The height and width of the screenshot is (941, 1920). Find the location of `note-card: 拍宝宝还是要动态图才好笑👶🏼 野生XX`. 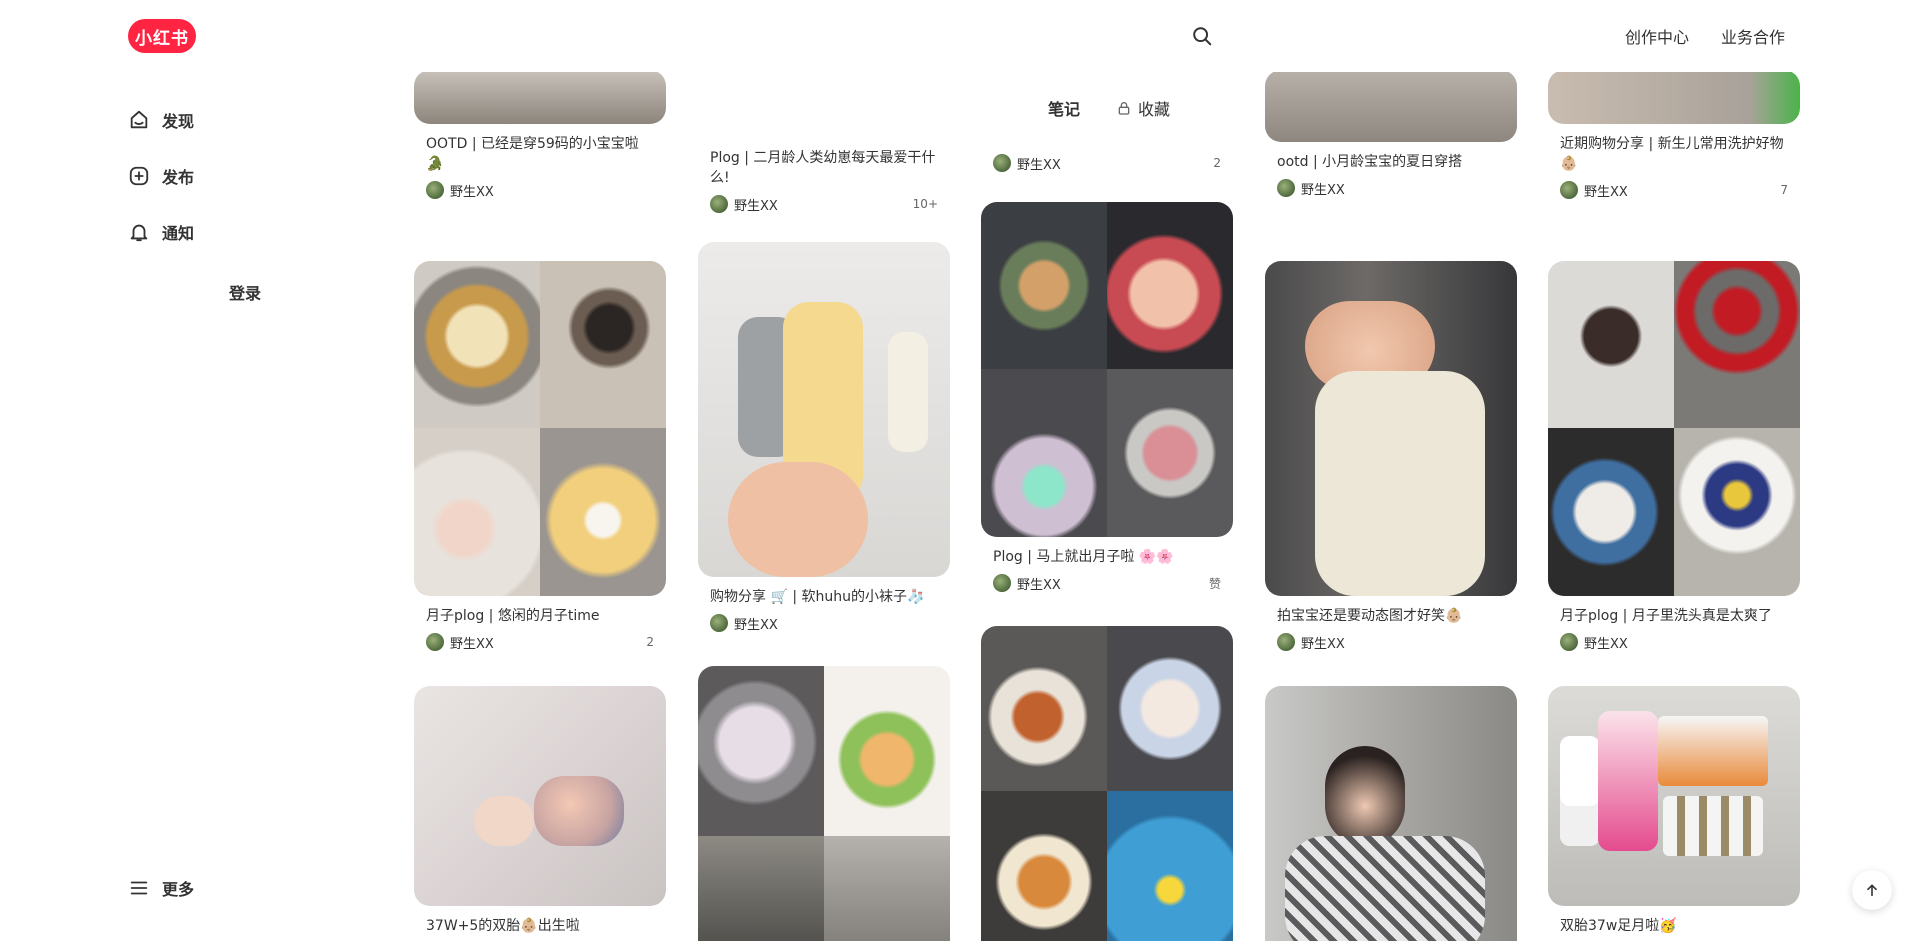

note-card: 拍宝宝还是要动态图才好笑👶🏼 野生XX is located at coordinates (1391, 456).